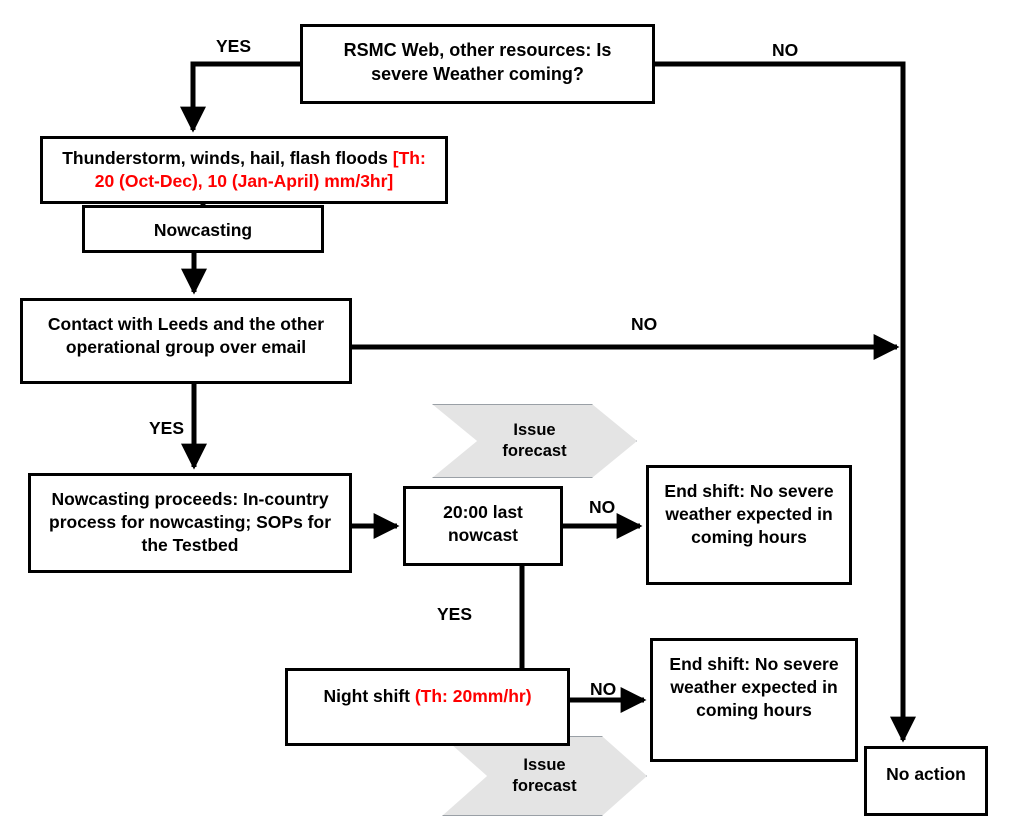 The height and width of the screenshot is (828, 1019). I want to click on node-end-shift-upper-line3: coming hours, so click(749, 537).